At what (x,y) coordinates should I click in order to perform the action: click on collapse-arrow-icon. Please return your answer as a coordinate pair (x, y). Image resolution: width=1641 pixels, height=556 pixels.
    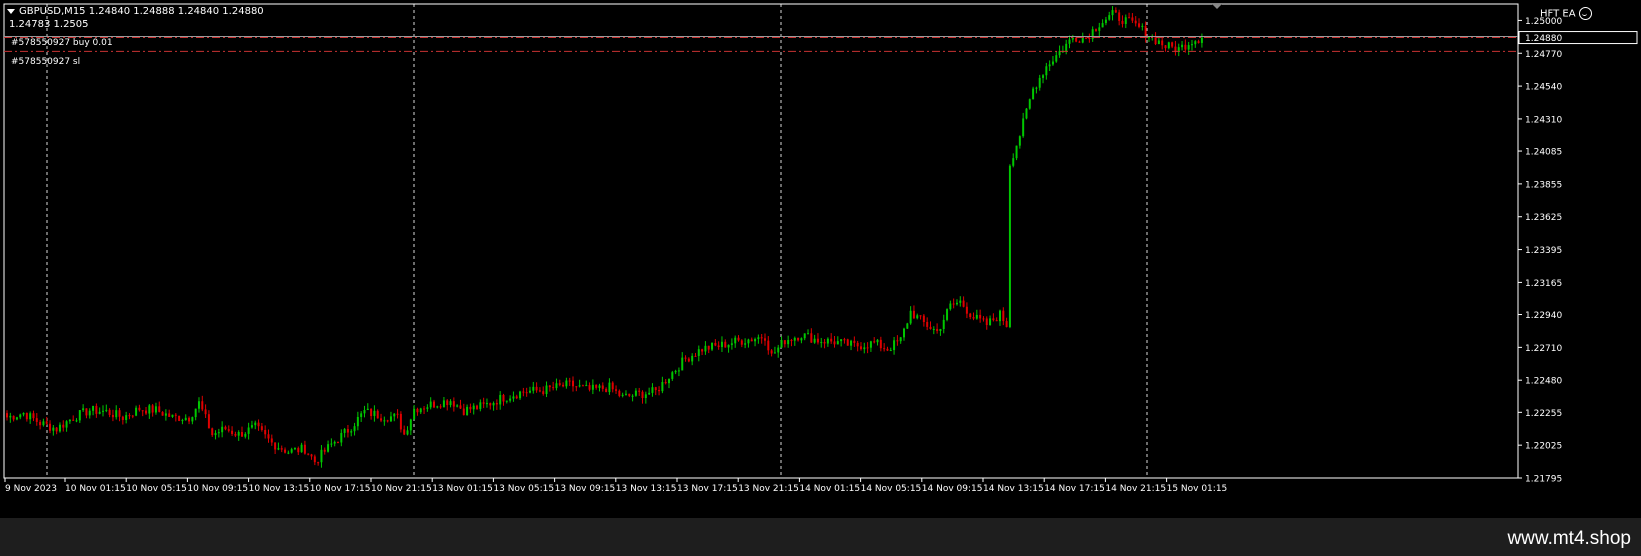
    Looking at the image, I should click on (11, 11).